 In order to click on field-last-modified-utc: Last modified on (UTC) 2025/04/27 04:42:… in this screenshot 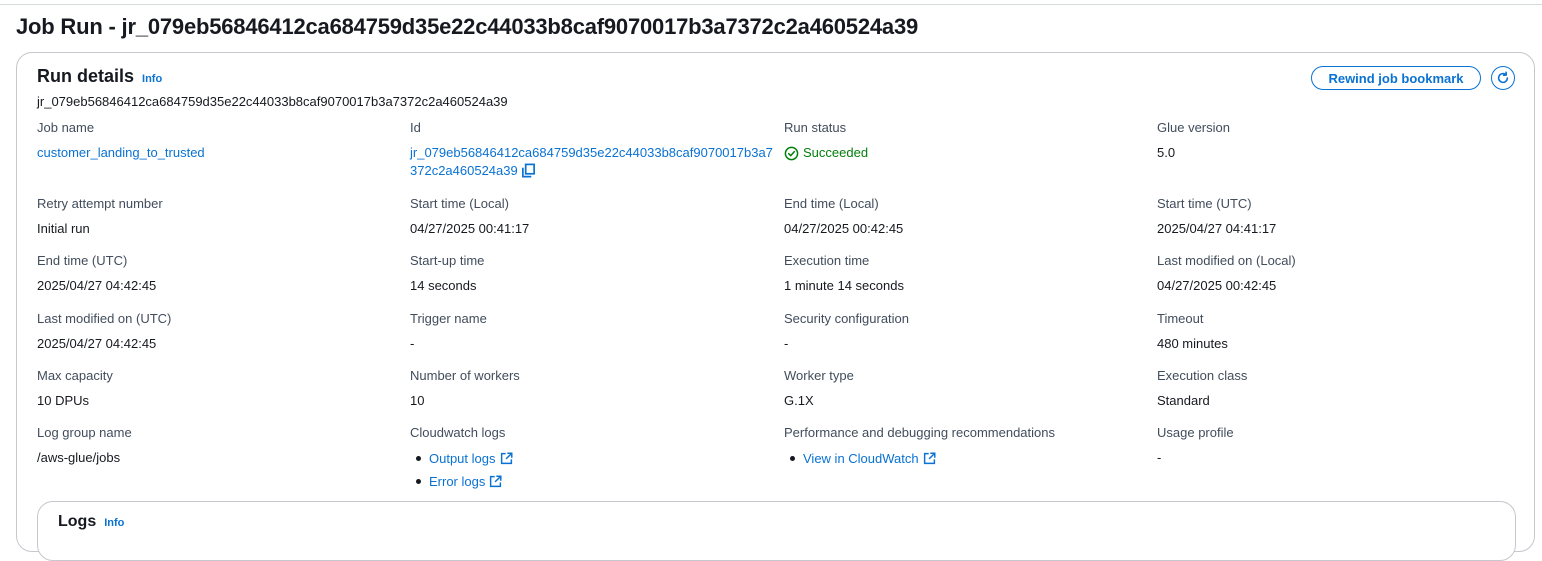, I will do `click(219, 332)`.